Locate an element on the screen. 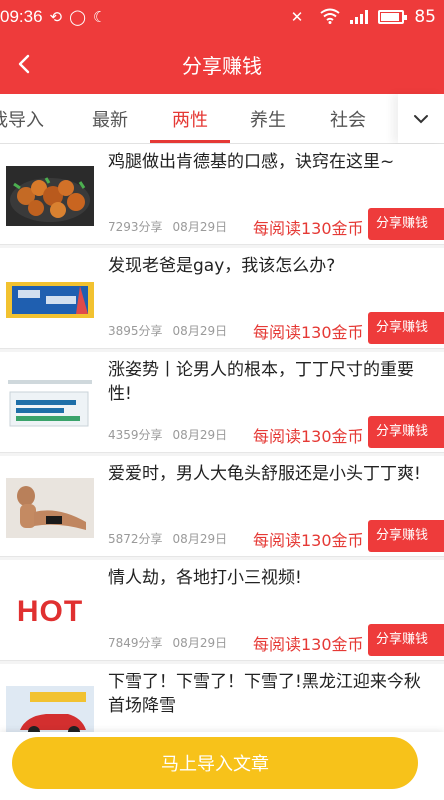  article-title: 鸡腿做出肯德基的口感，诀窍在这里~ is located at coordinates (271, 162).